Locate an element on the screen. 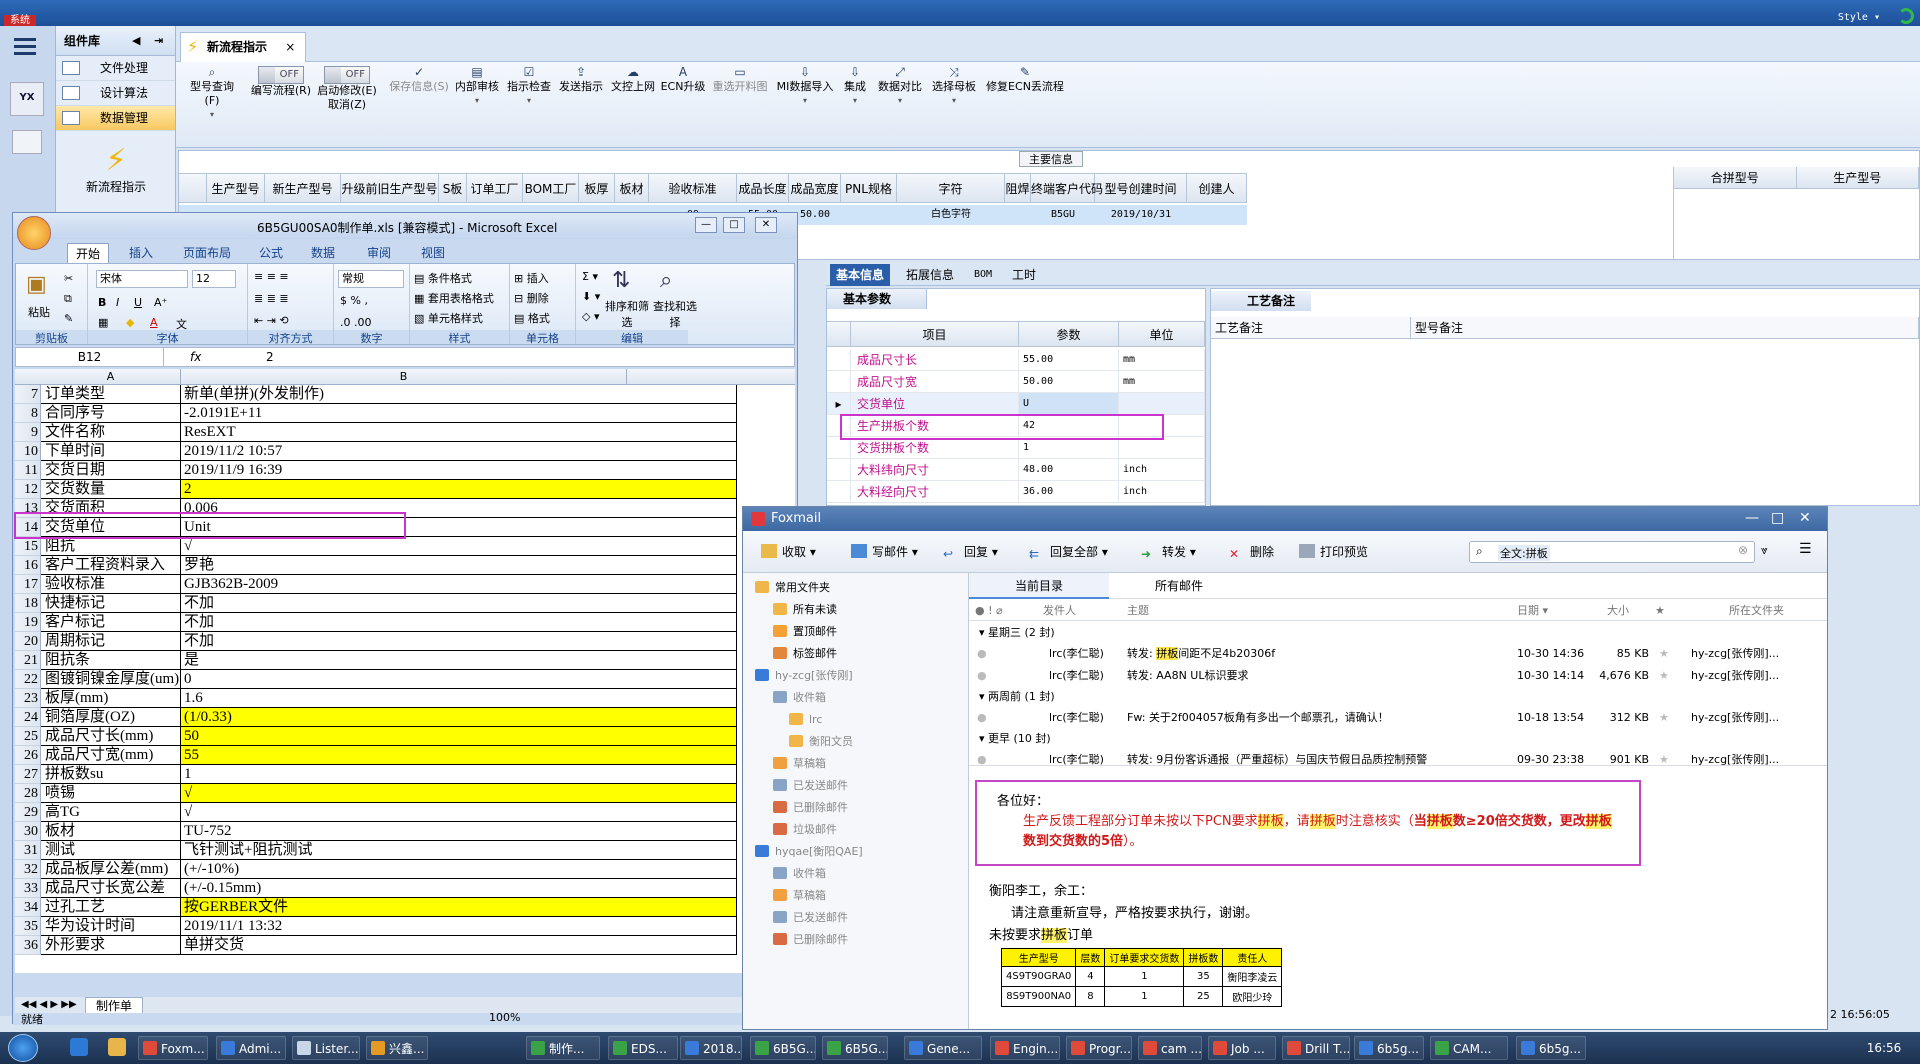 This screenshot has height=1064, width=1920. tab-new-flow: ⚡ 新流程指示 × is located at coordinates (243, 47).